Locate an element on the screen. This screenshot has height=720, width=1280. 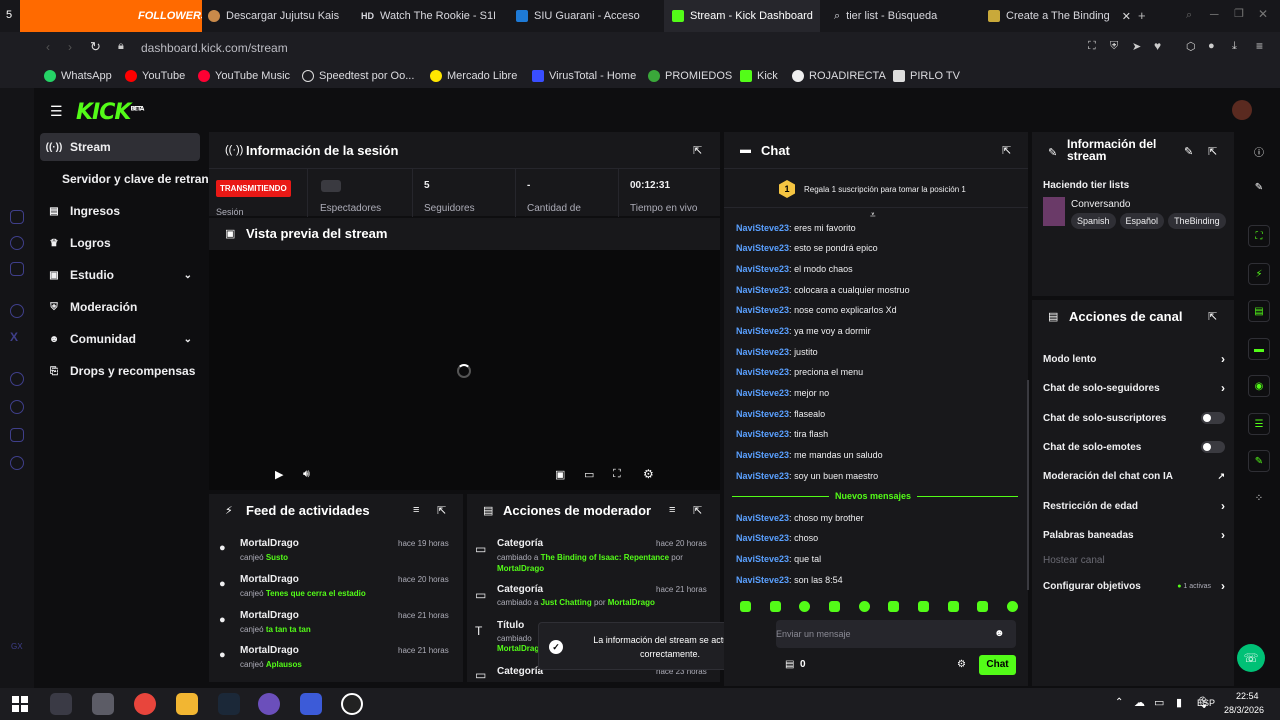
back-icon: ‹ is located at coordinates (48, 47).